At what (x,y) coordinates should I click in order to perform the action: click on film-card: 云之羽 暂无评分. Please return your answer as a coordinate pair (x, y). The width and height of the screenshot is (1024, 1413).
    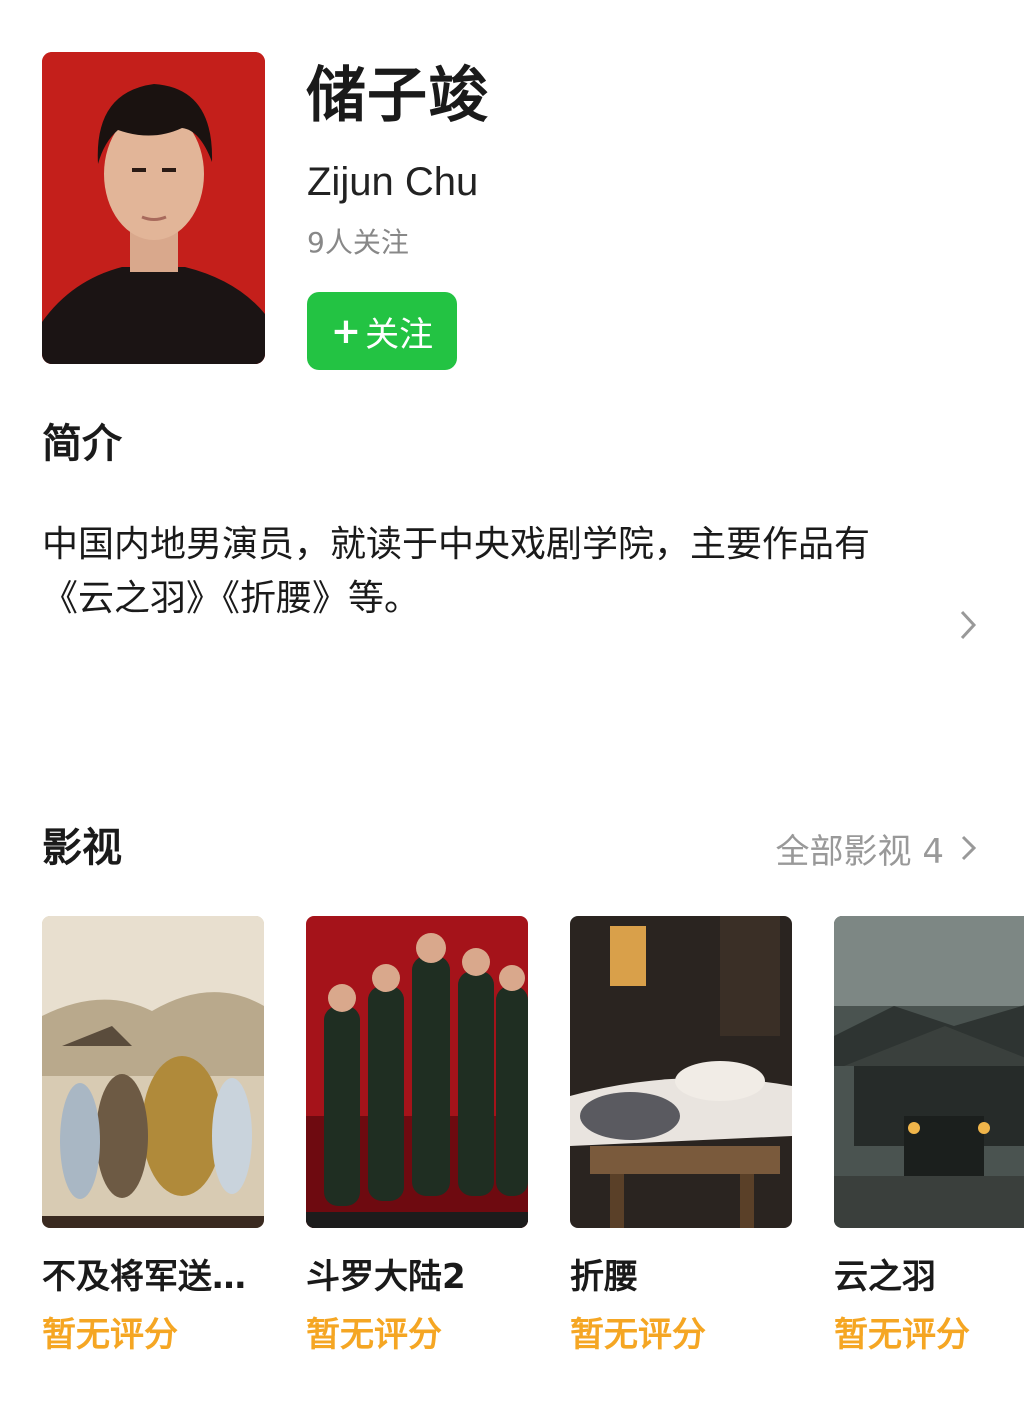
    Looking at the image, I should click on (929, 1137).